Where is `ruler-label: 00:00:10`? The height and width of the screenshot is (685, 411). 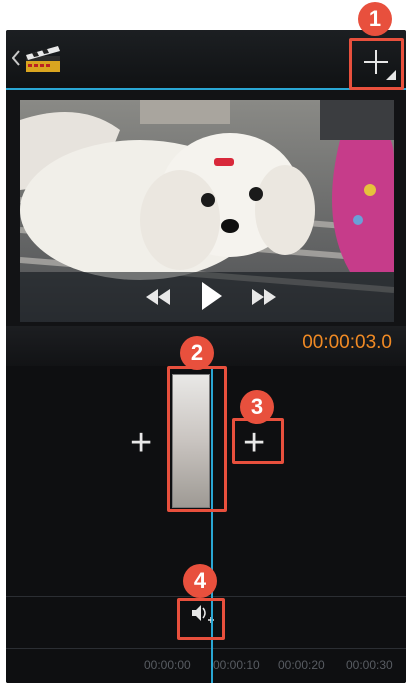
ruler-label: 00:00:10 is located at coordinates (236, 665).